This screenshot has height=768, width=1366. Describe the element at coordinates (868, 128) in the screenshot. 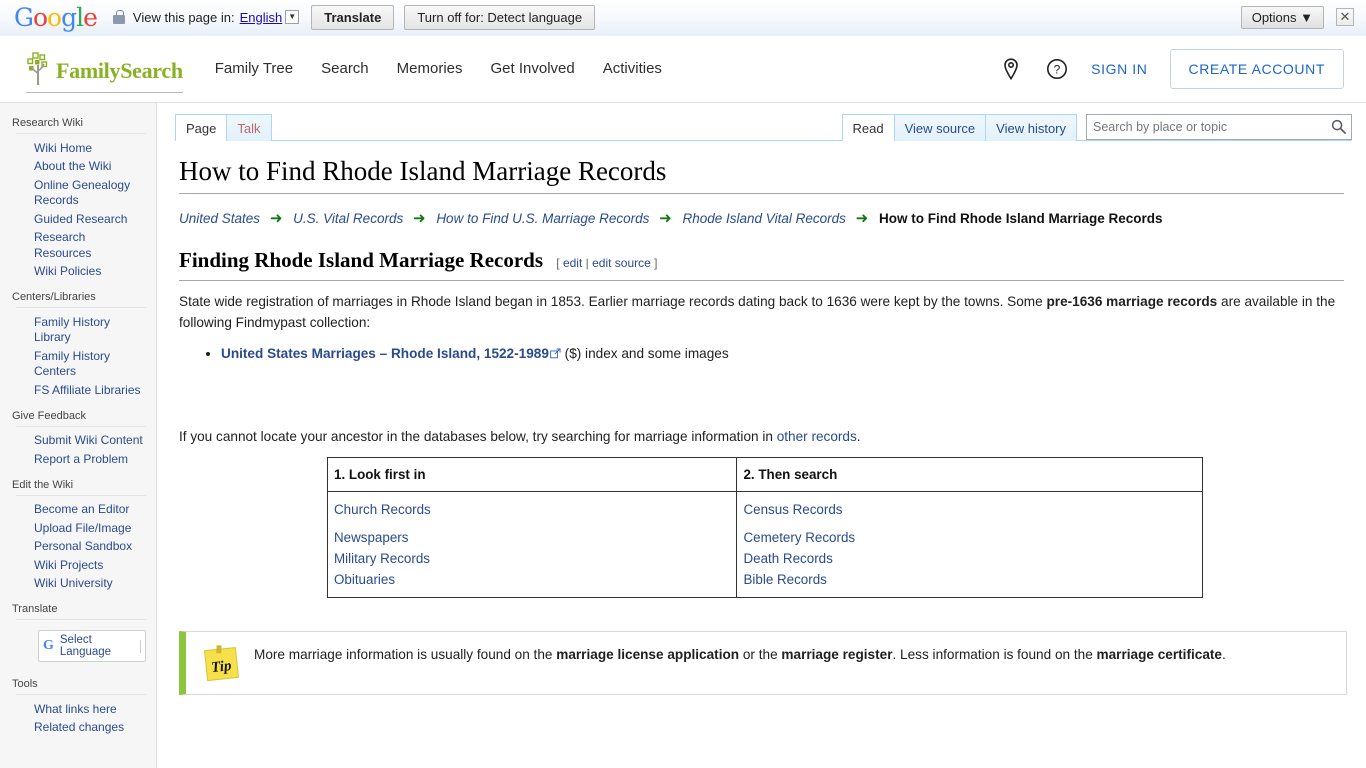

I see `tab-read: Read` at that location.